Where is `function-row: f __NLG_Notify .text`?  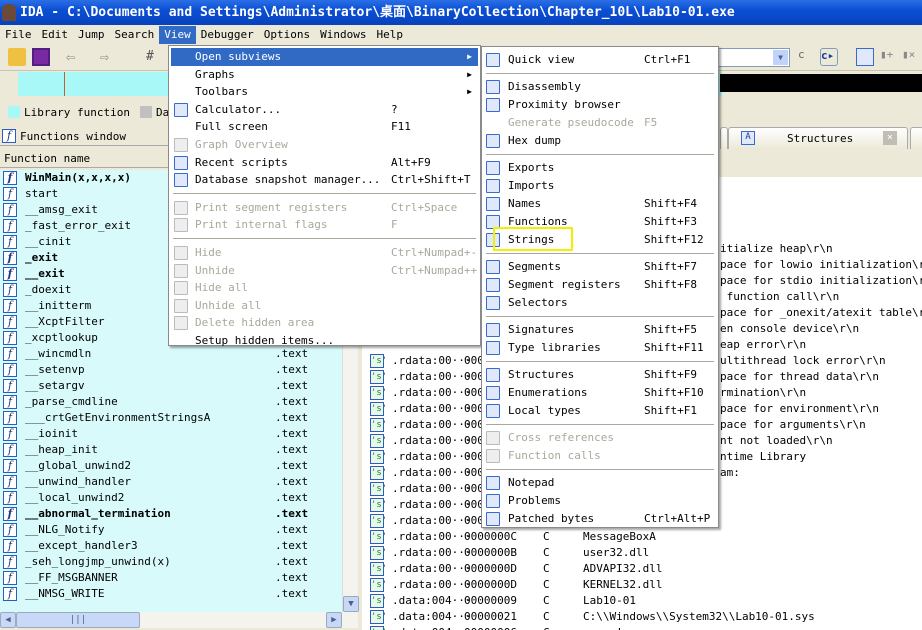
function-row: f __NLG_Notify .text is located at coordinates (171, 530).